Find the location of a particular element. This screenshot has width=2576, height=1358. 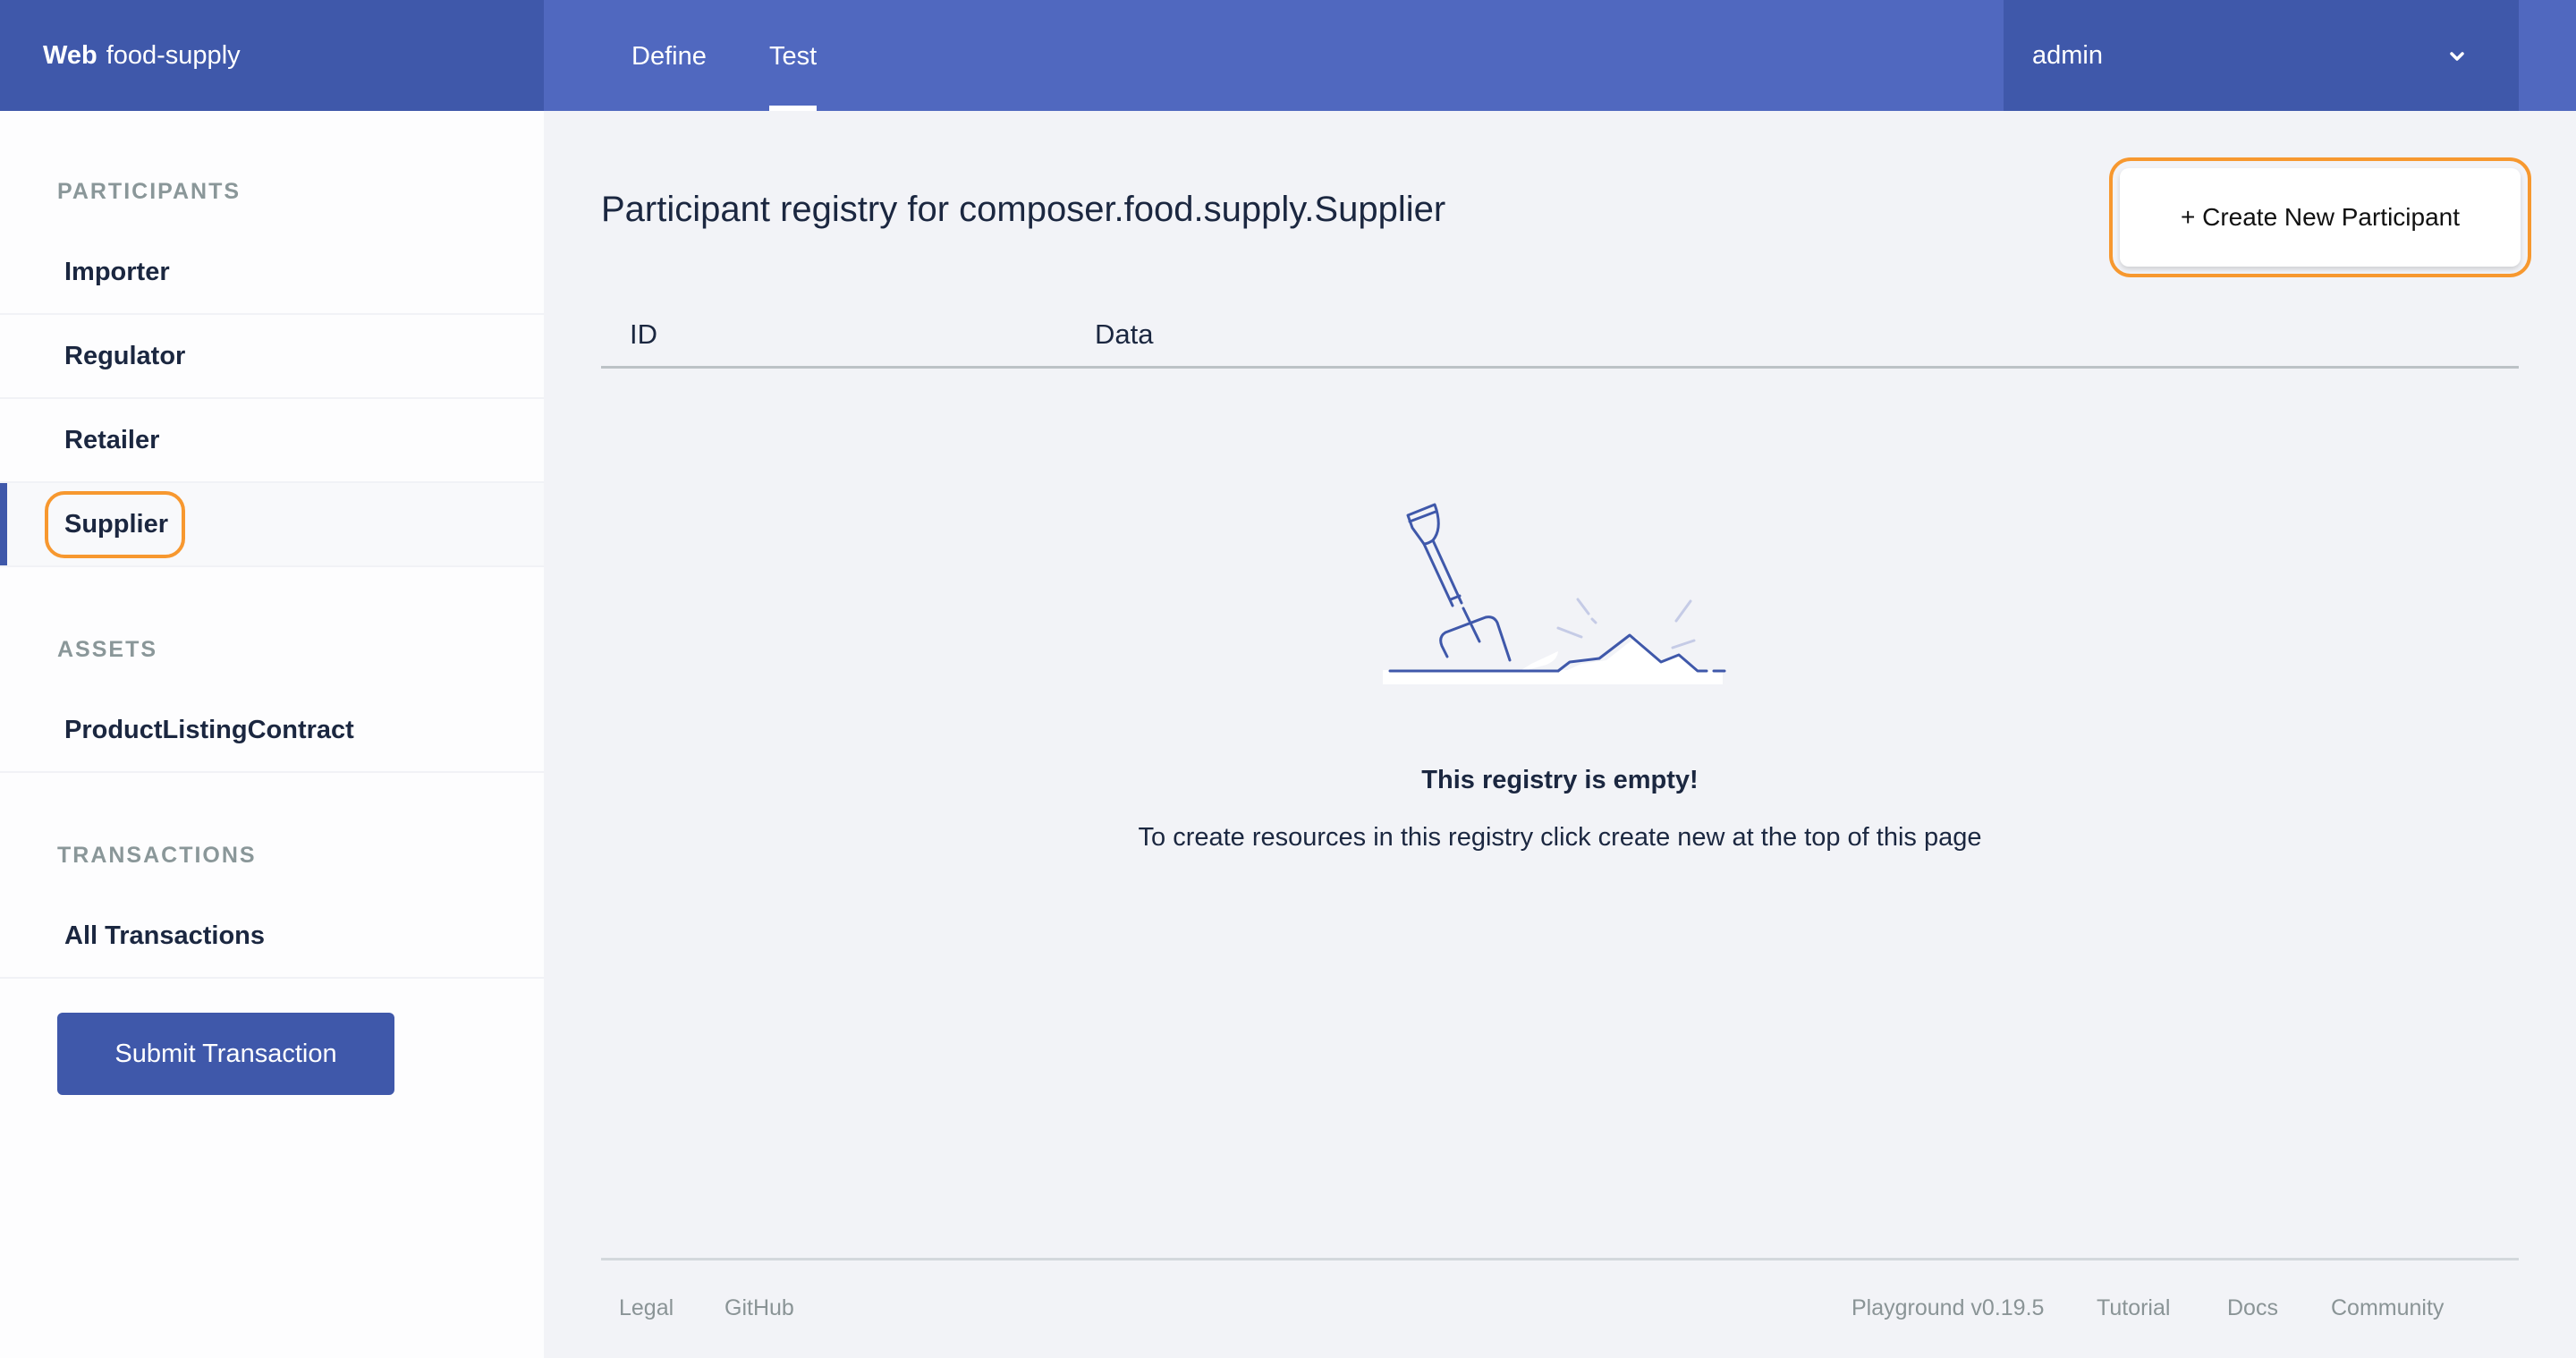

registry-table-header: ID Data is located at coordinates (1560, 336).